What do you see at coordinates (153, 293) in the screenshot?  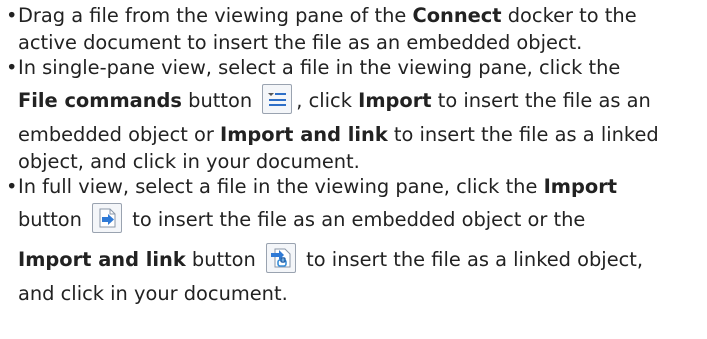 I see `text-line: and click in your document.` at bounding box center [153, 293].